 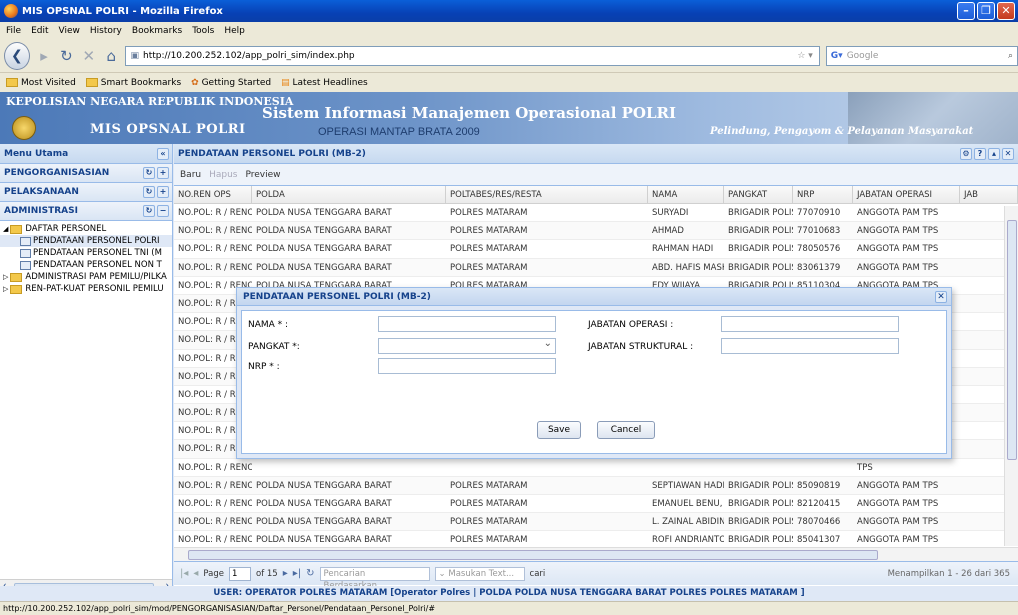 What do you see at coordinates (807, 56) in the screenshot?
I see `bookmark-star-icon: ☆ ▾` at bounding box center [807, 56].